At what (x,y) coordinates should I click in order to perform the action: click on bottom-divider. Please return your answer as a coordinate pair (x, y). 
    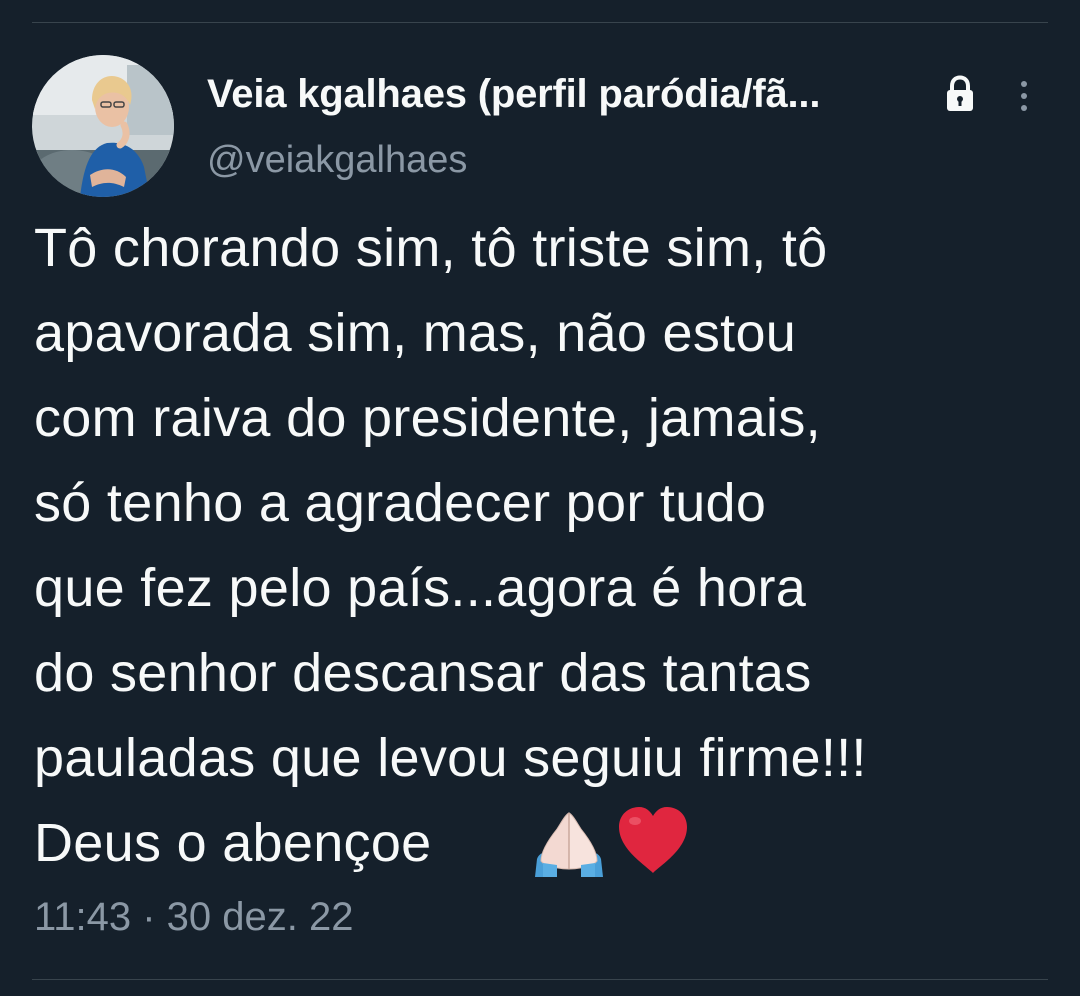
    Looking at the image, I should click on (540, 979).